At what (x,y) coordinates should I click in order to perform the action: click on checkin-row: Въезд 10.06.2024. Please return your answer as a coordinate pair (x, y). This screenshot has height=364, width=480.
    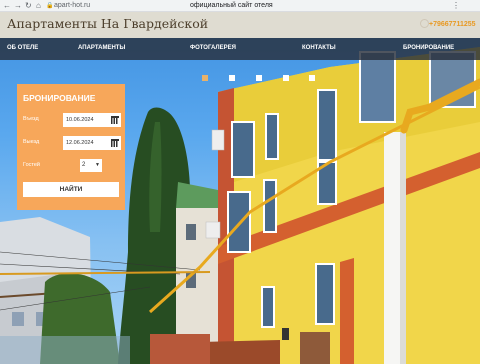
    Looking at the image, I should click on (72, 120).